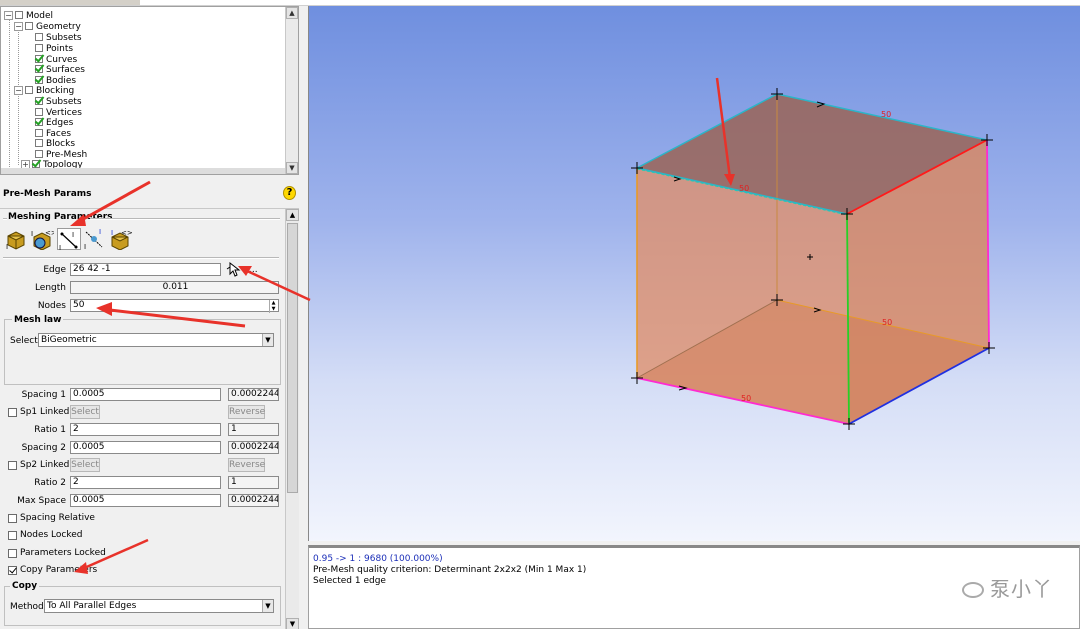 The image size is (1080, 629). What do you see at coordinates (159, 606) in the screenshot?
I see `copy-method-select: To All Parallel Edges ▼` at bounding box center [159, 606].